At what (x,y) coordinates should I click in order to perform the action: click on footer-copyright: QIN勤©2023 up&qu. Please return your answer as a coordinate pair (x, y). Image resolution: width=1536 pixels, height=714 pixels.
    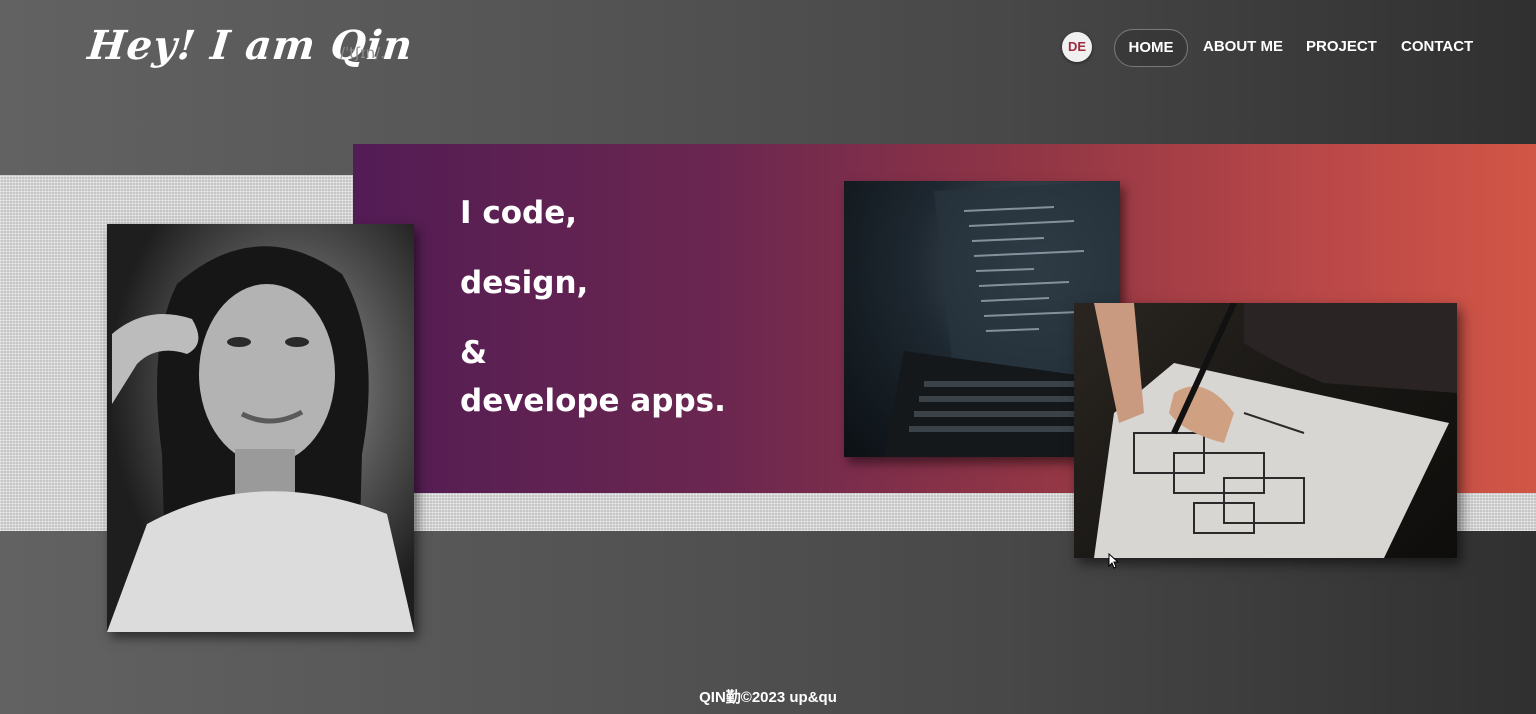
    Looking at the image, I should click on (768, 697).